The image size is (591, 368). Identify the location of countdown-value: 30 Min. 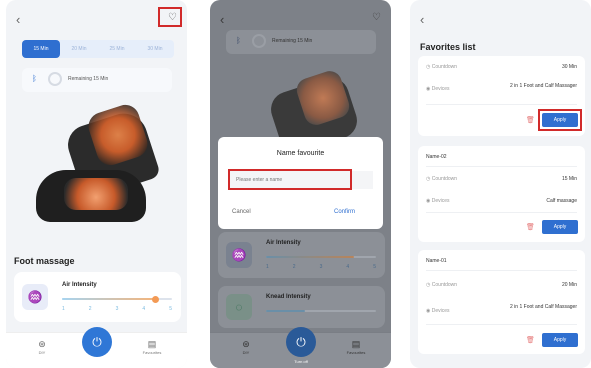
(569, 67).